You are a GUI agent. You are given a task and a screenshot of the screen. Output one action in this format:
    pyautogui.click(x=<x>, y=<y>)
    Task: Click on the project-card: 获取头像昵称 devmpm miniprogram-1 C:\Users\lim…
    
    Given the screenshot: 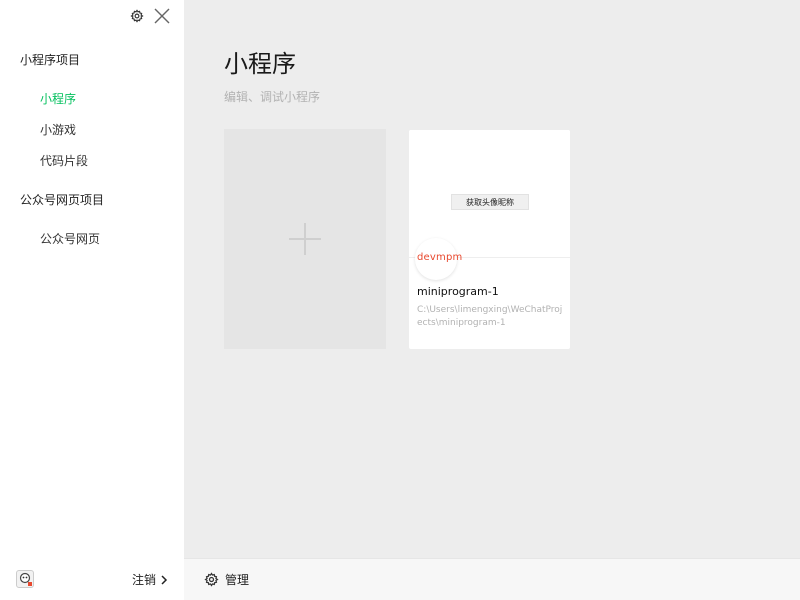 What is the action you would take?
    pyautogui.click(x=489, y=239)
    